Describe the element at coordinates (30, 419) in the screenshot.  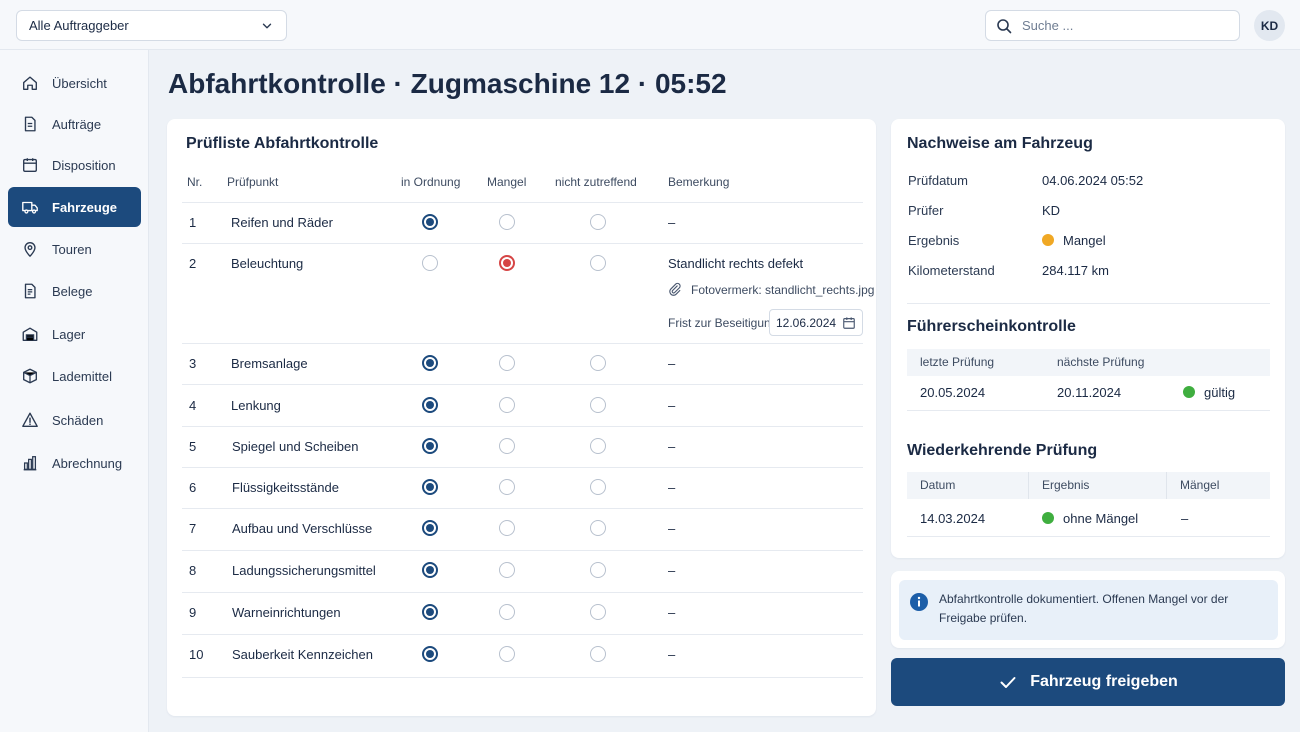
I see `warning-icon` at that location.